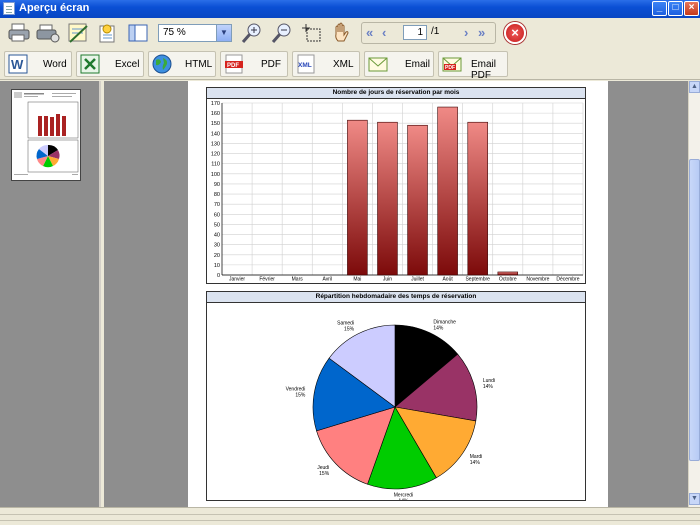 The height and width of the screenshot is (525, 700). Describe the element at coordinates (252, 33) in the screenshot. I see `zoom-in-icon` at that location.